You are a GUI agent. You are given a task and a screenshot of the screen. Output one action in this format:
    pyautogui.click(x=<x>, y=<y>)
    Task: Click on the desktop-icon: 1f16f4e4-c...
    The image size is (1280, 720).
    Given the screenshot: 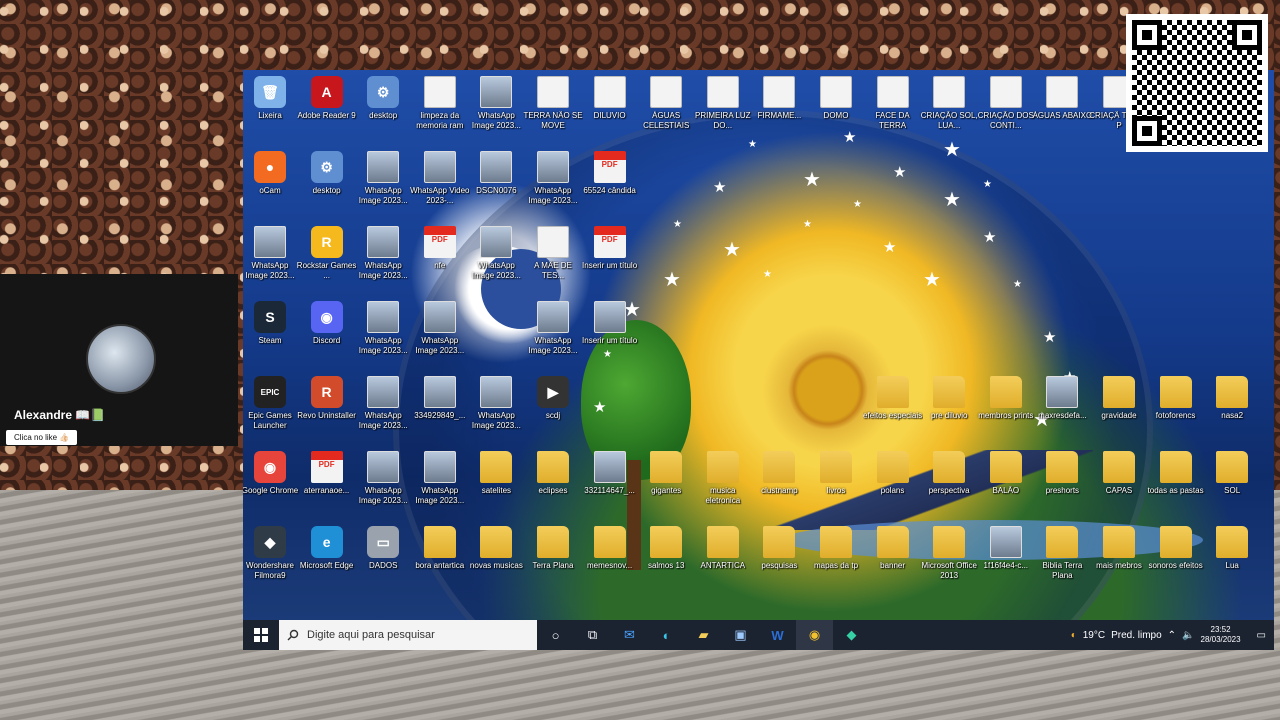 What is the action you would take?
    pyautogui.click(x=1006, y=548)
    